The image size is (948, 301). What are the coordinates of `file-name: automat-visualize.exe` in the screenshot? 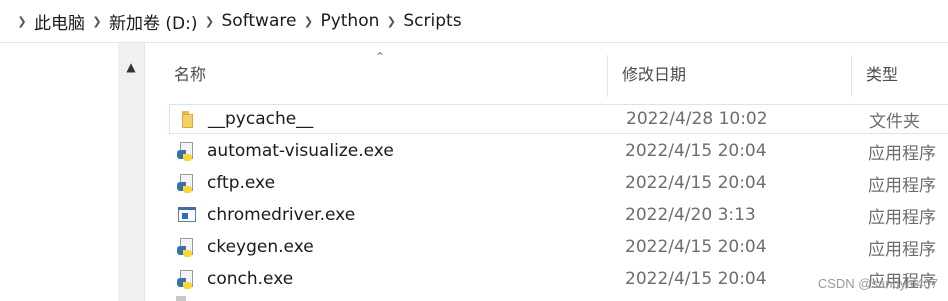 It's located at (300, 151).